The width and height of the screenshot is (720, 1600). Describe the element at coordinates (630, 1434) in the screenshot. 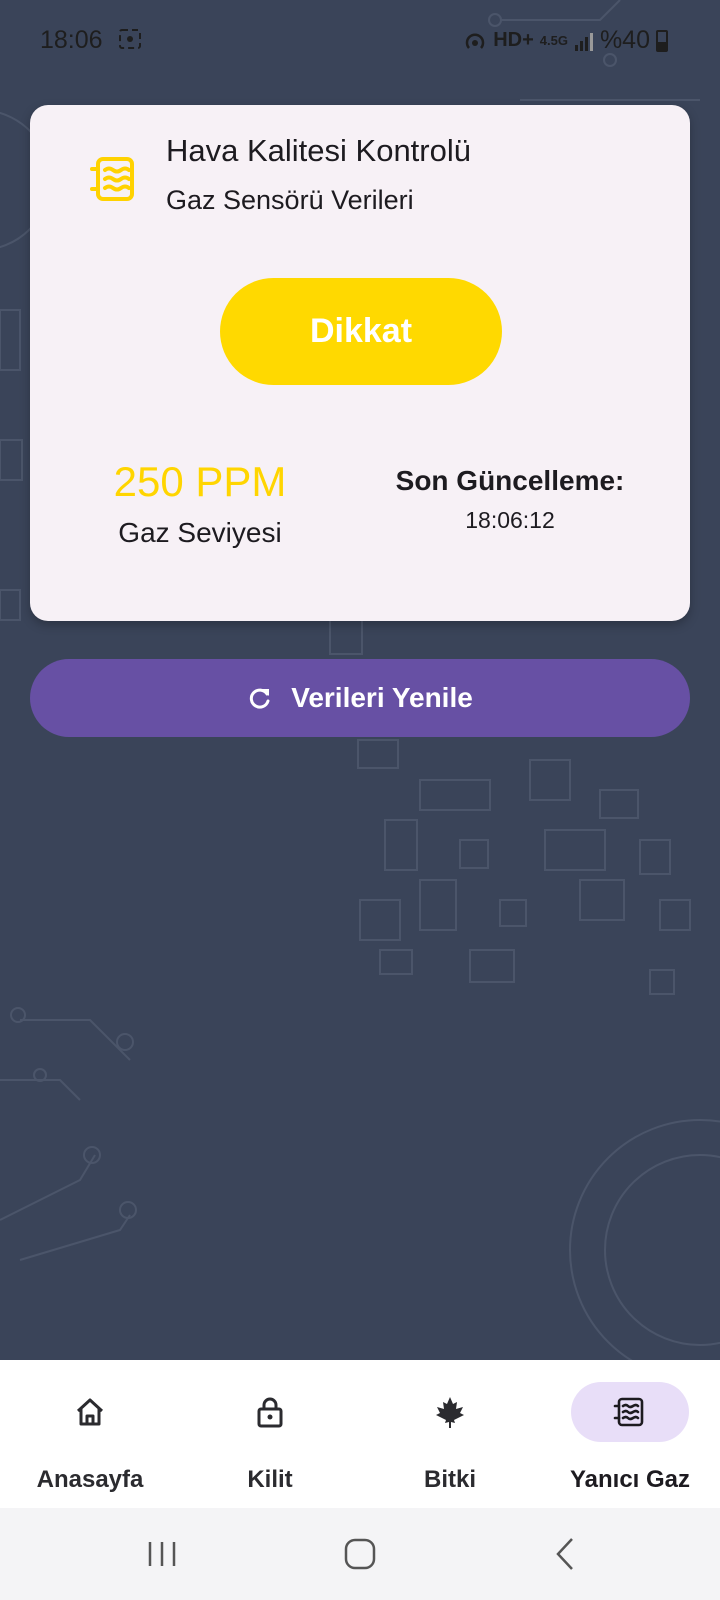

I see `nav-item-flammable-gas: Yanıcı Gaz` at that location.